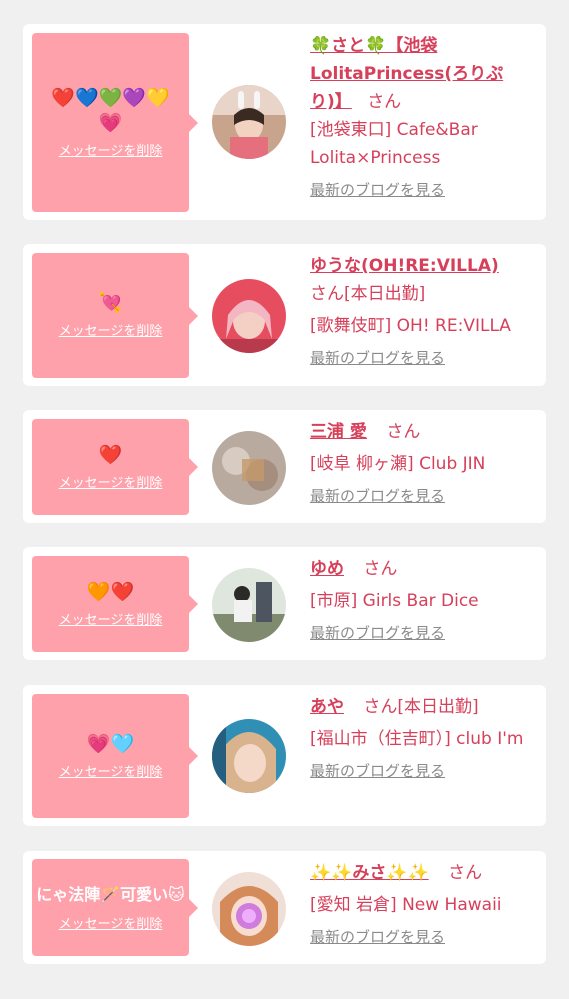 The height and width of the screenshot is (999, 569). What do you see at coordinates (338, 432) in the screenshot?
I see `cast-name-link: 三浦 愛` at bounding box center [338, 432].